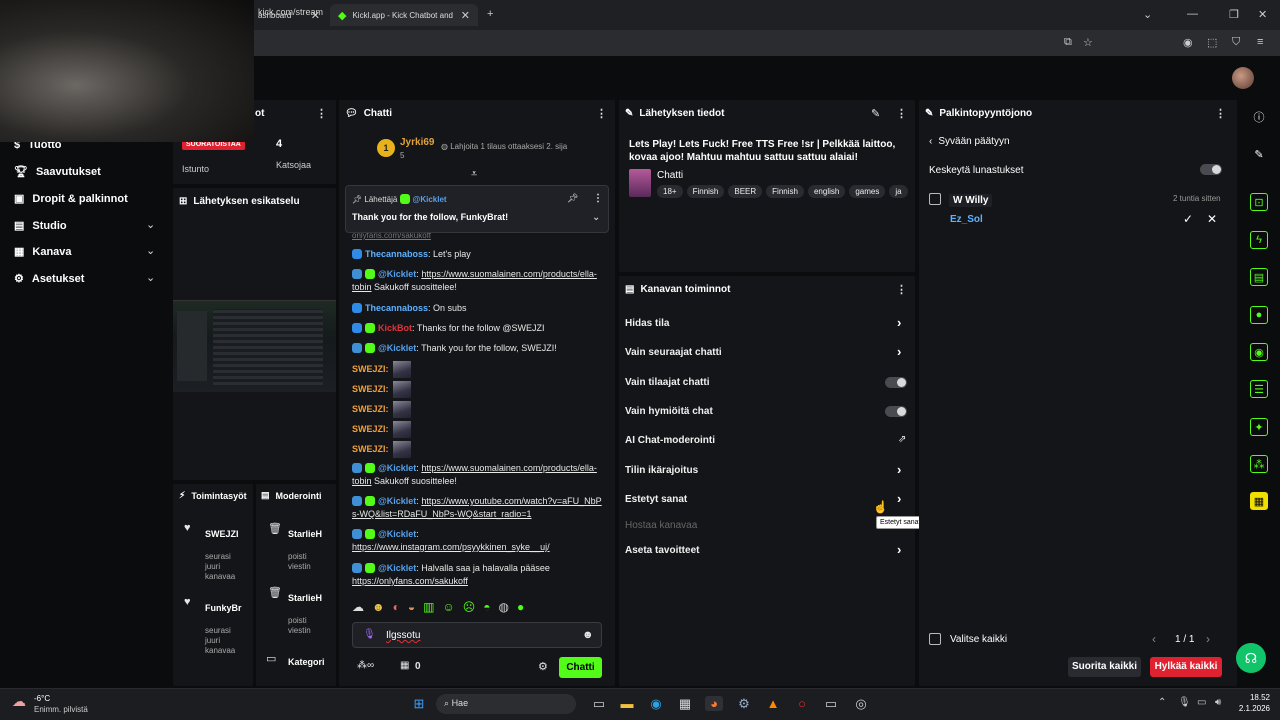 Image resolution: width=1280 pixels, height=720 pixels. Describe the element at coordinates (49, 279) in the screenshot. I see `sidebar-item-asetukset: ⚙ Asetukset` at that location.